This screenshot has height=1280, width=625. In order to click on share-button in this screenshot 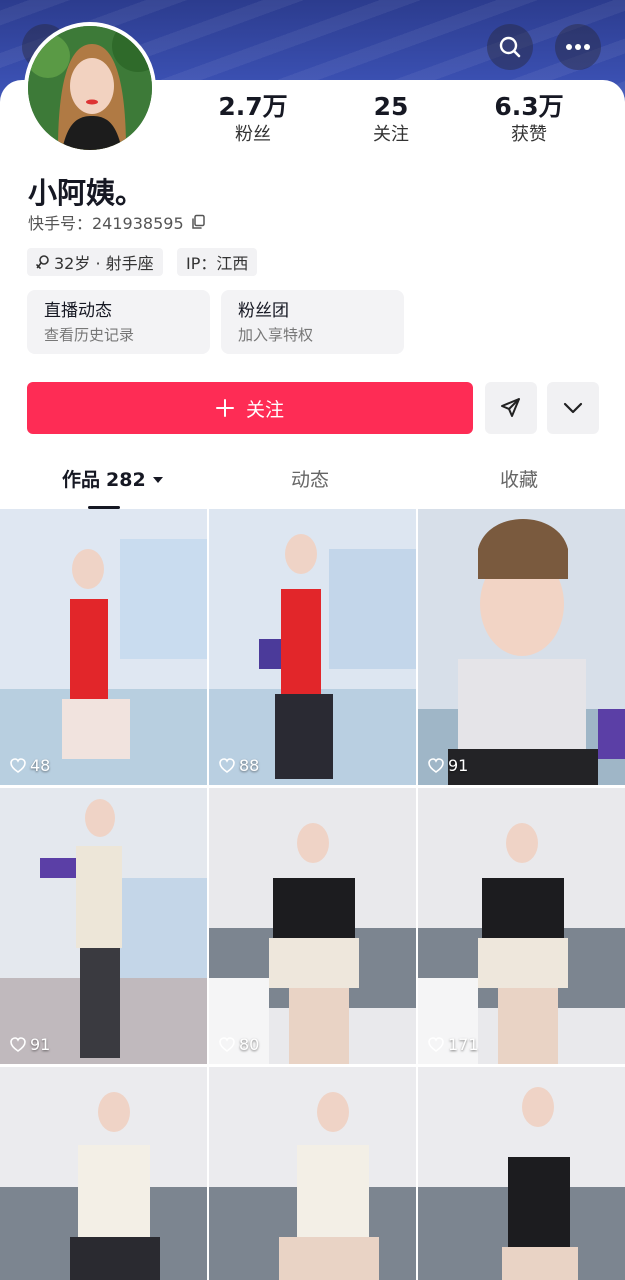, I will do `click(511, 408)`.